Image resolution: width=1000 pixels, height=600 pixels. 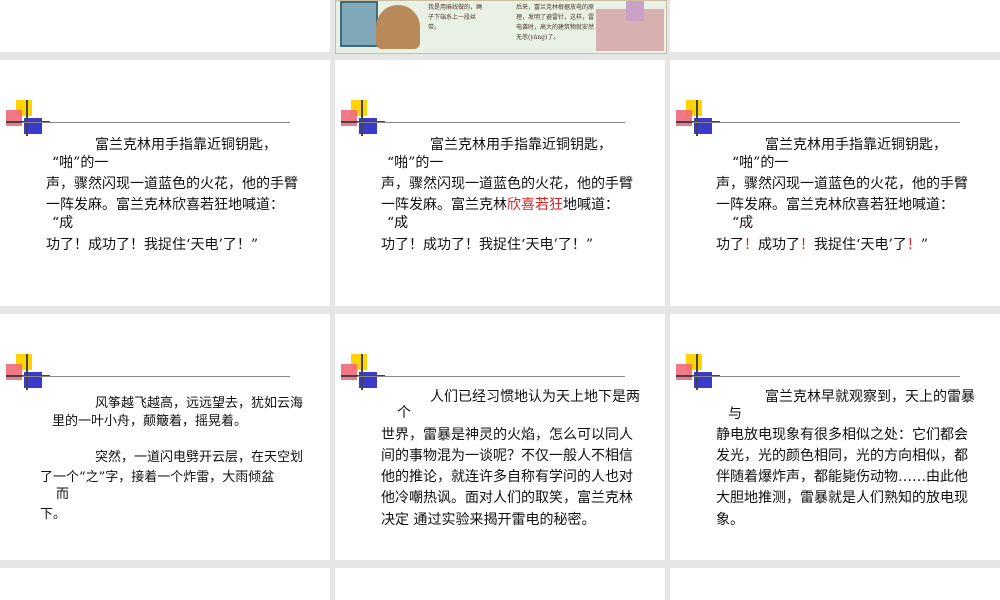 What do you see at coordinates (842, 435) in the screenshot?
I see `text-line: 静电放电现象有很多相似之处：它们都会` at bounding box center [842, 435].